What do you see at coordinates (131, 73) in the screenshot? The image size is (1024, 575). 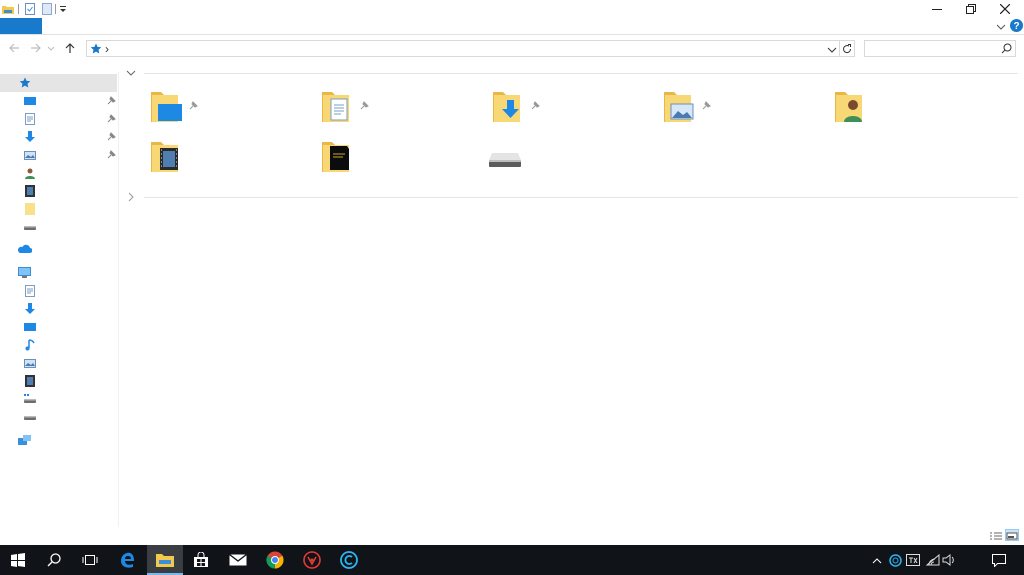 I see `frequent-folders-toggle` at bounding box center [131, 73].